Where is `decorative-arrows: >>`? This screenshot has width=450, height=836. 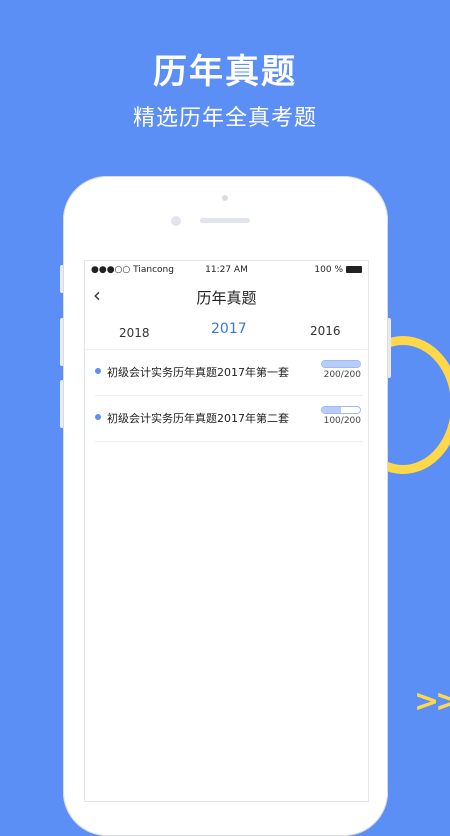 decorative-arrows: >> is located at coordinates (432, 701).